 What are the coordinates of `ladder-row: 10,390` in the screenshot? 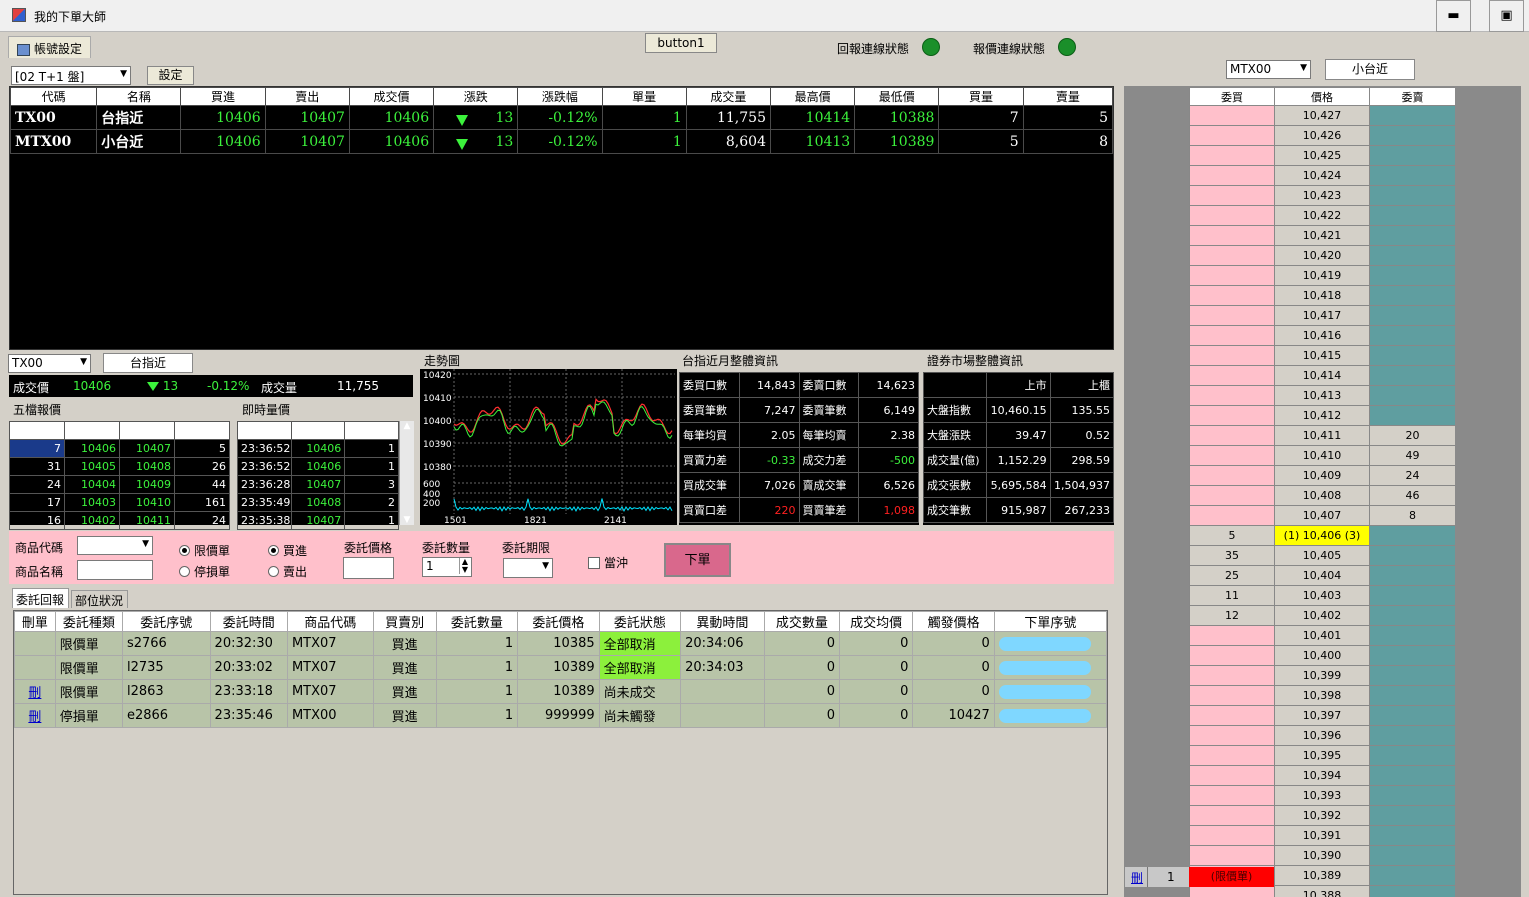 It's located at (1322, 855).